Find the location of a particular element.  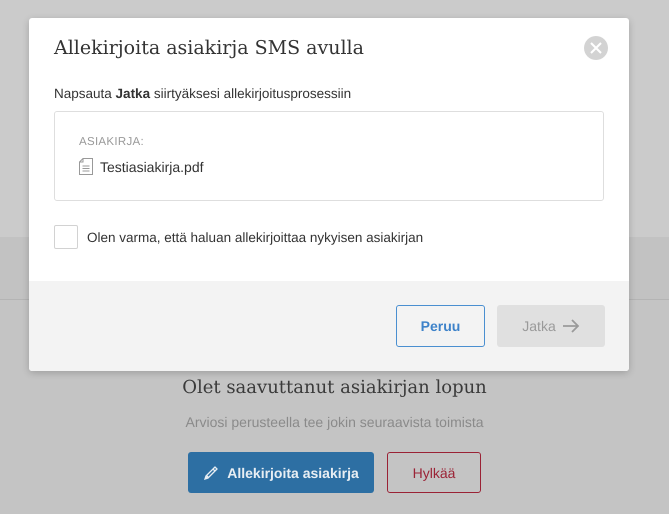

instruction-text: Napsauta Jatka siirtyäksesi allekirjoitusprosessiin is located at coordinates (203, 93).